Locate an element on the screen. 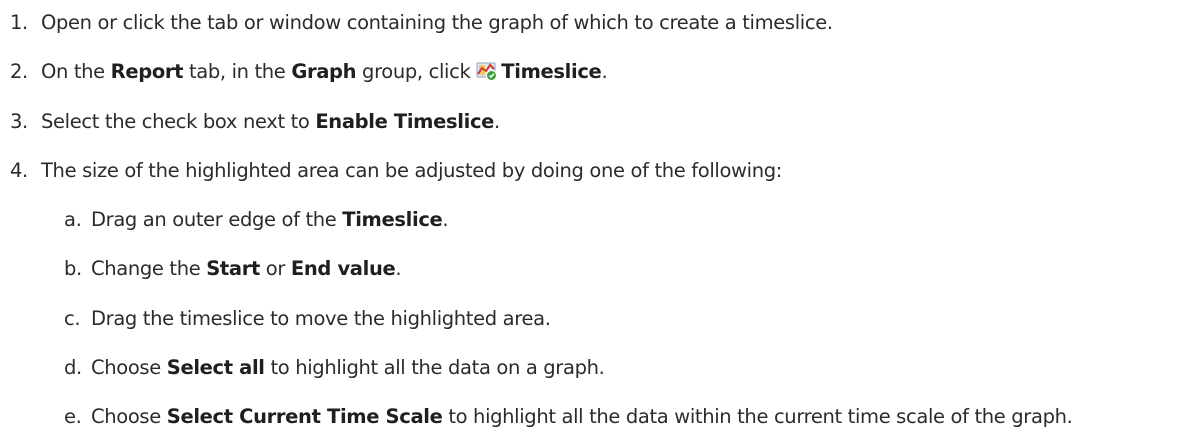 The height and width of the screenshot is (437, 1178). step-number: 4. is located at coordinates (19, 170).